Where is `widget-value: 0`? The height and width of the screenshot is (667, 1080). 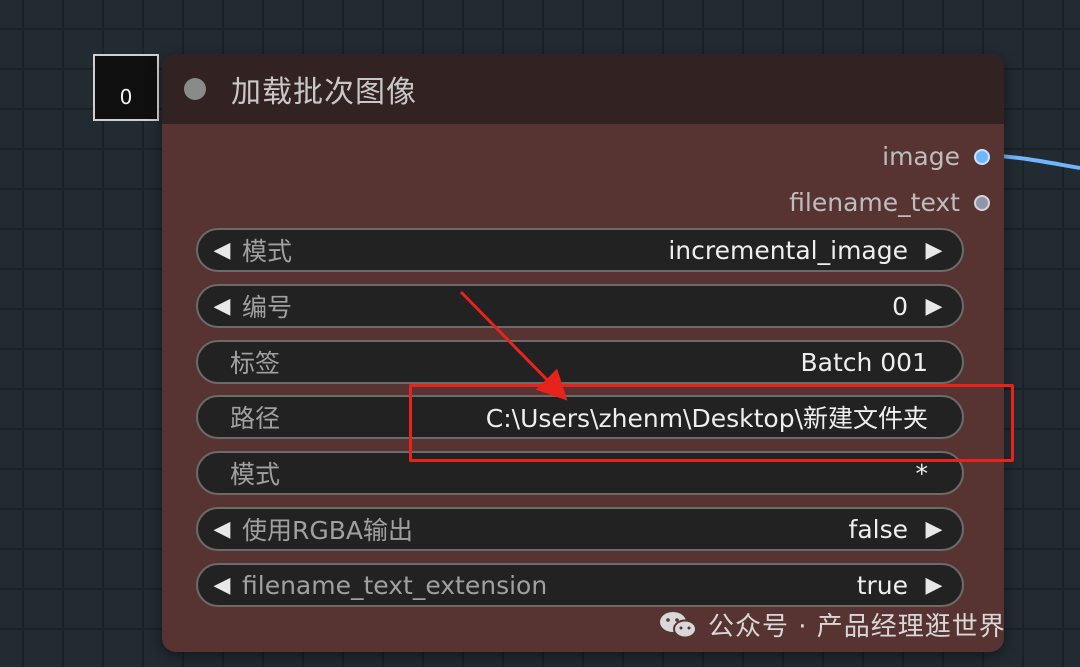
widget-value: 0 is located at coordinates (900, 306).